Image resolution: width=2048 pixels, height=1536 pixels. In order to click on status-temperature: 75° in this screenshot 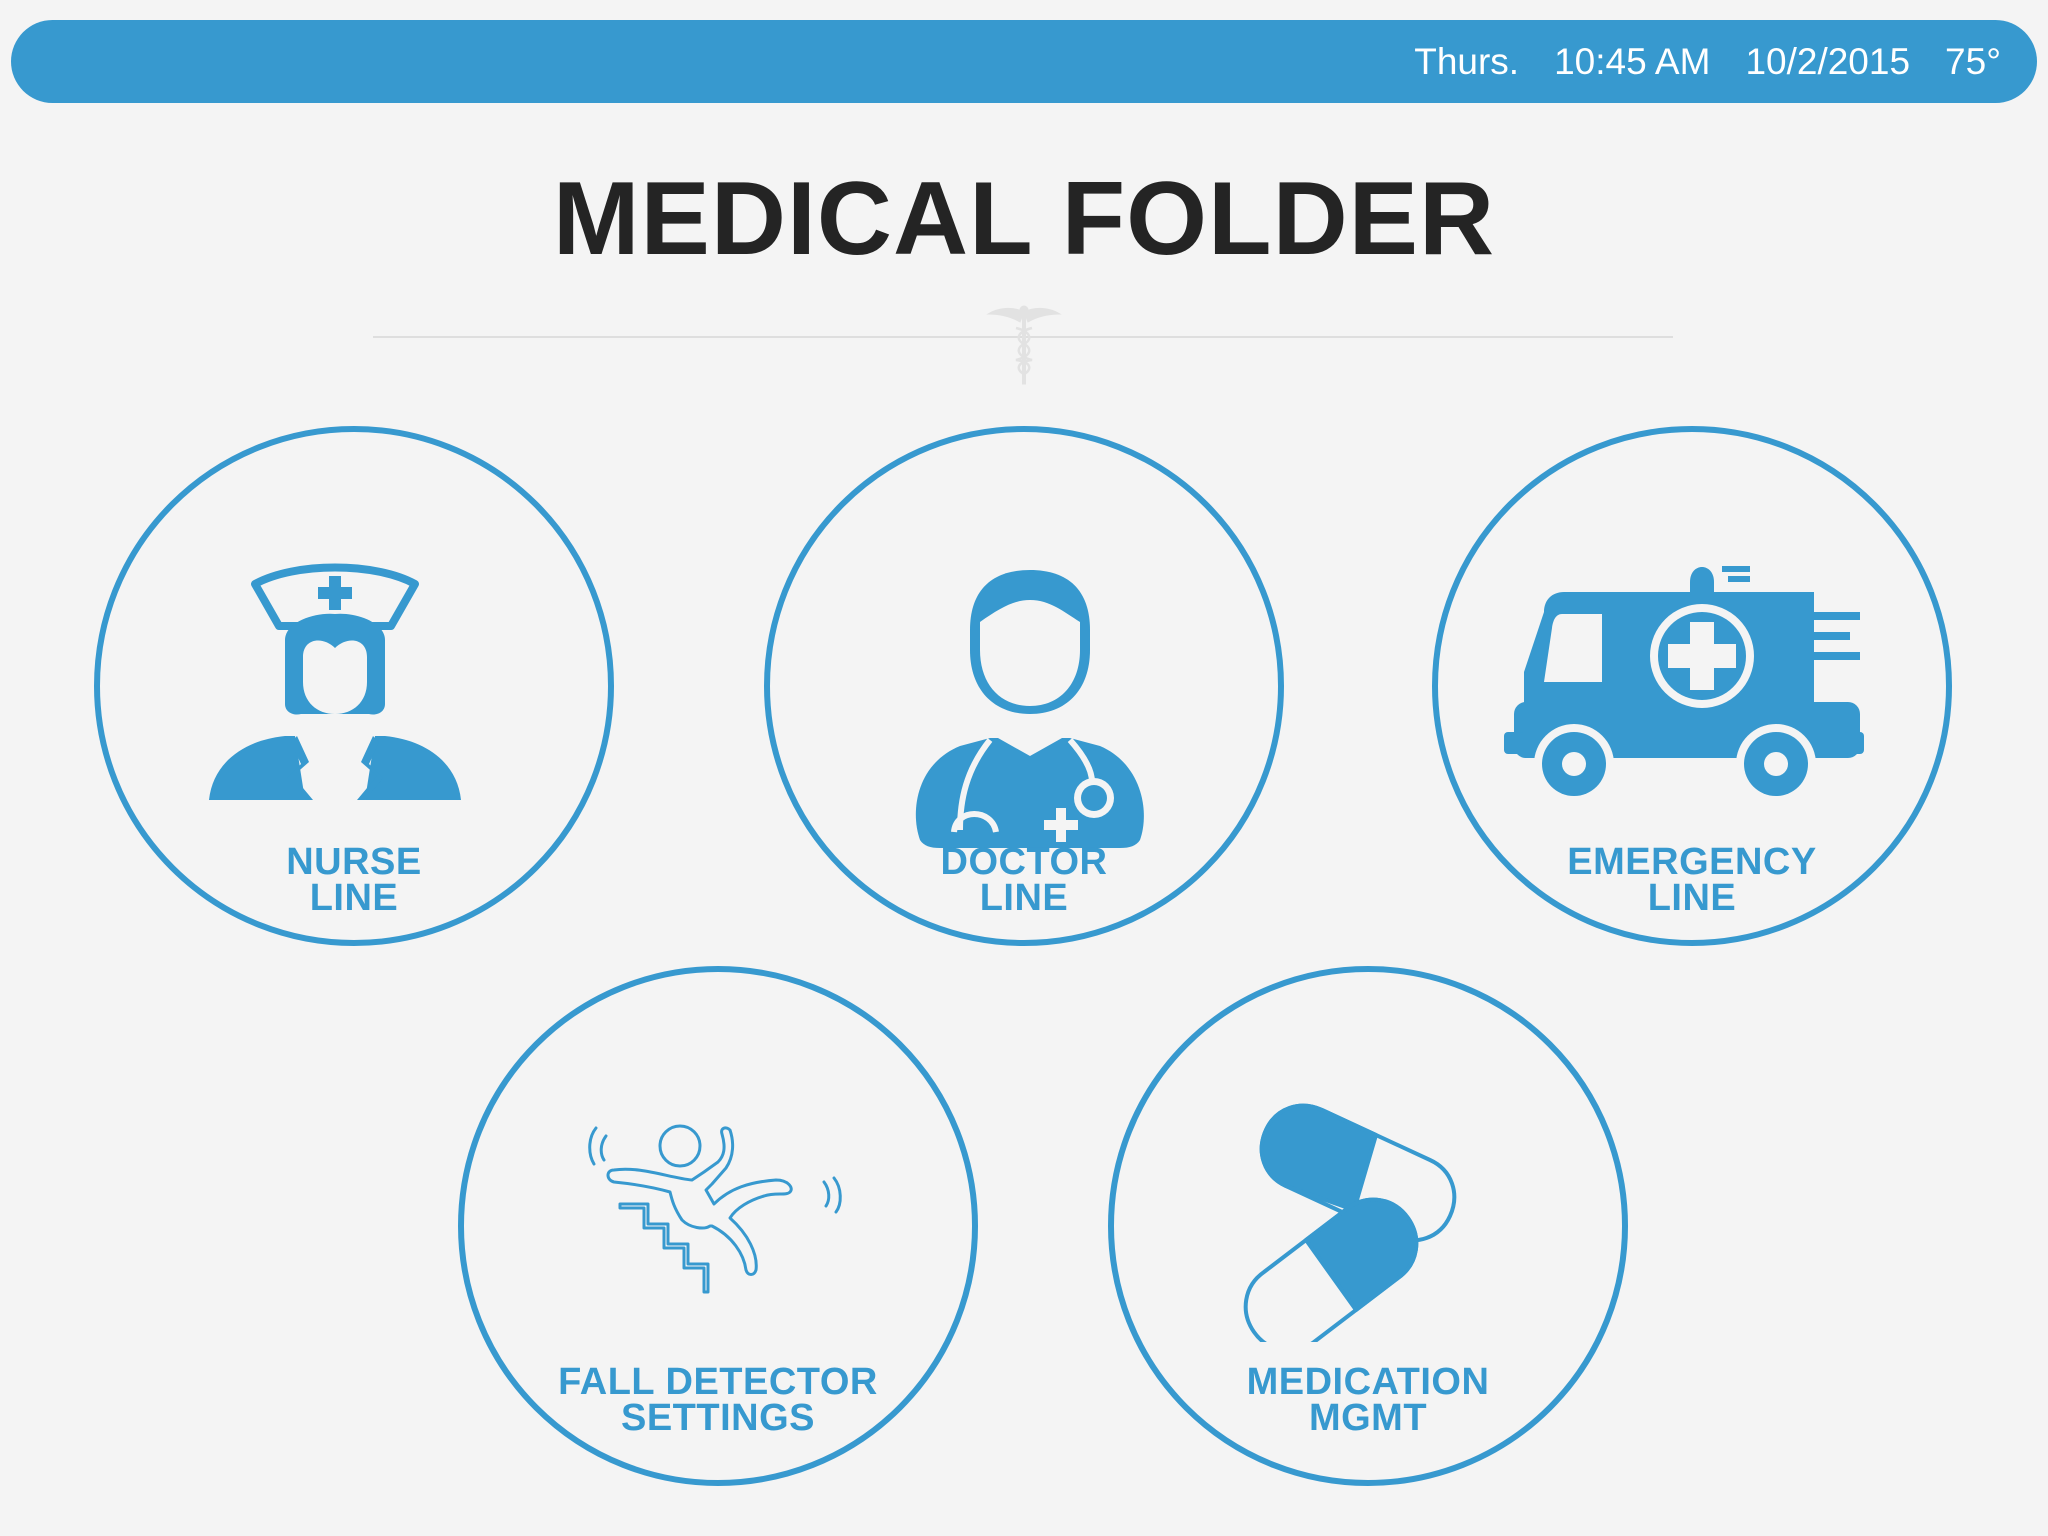, I will do `click(1973, 61)`.